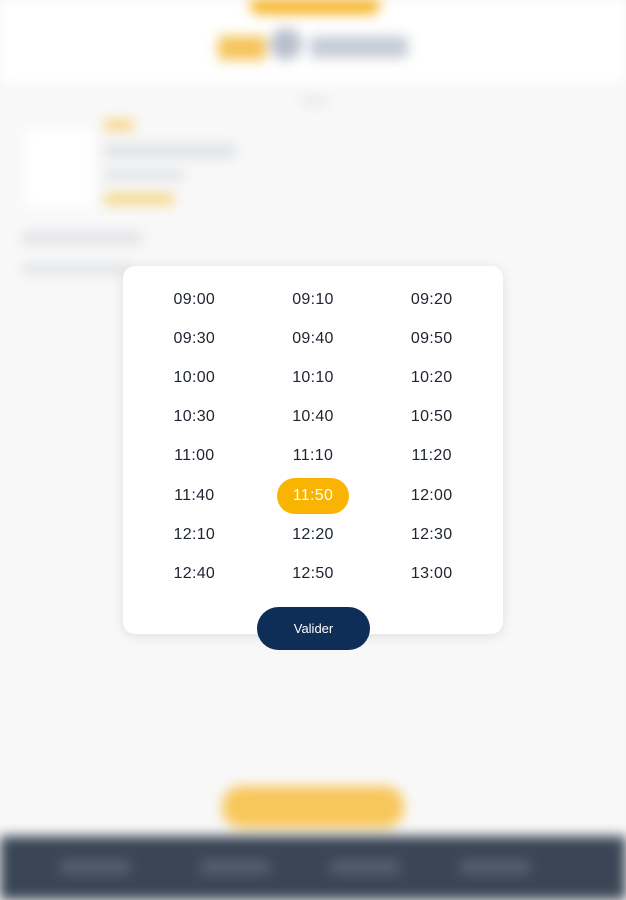 This screenshot has width=626, height=900. What do you see at coordinates (59, 168) in the screenshot?
I see `item-thumbnail` at bounding box center [59, 168].